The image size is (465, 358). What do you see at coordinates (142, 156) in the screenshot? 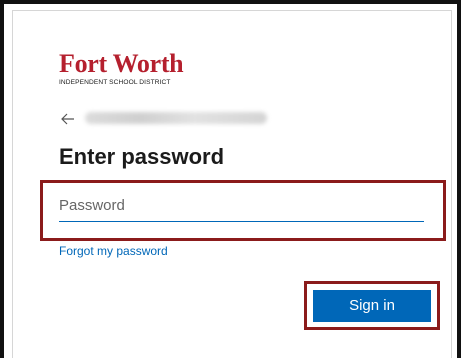
I see `page-title: Enter password` at bounding box center [142, 156].